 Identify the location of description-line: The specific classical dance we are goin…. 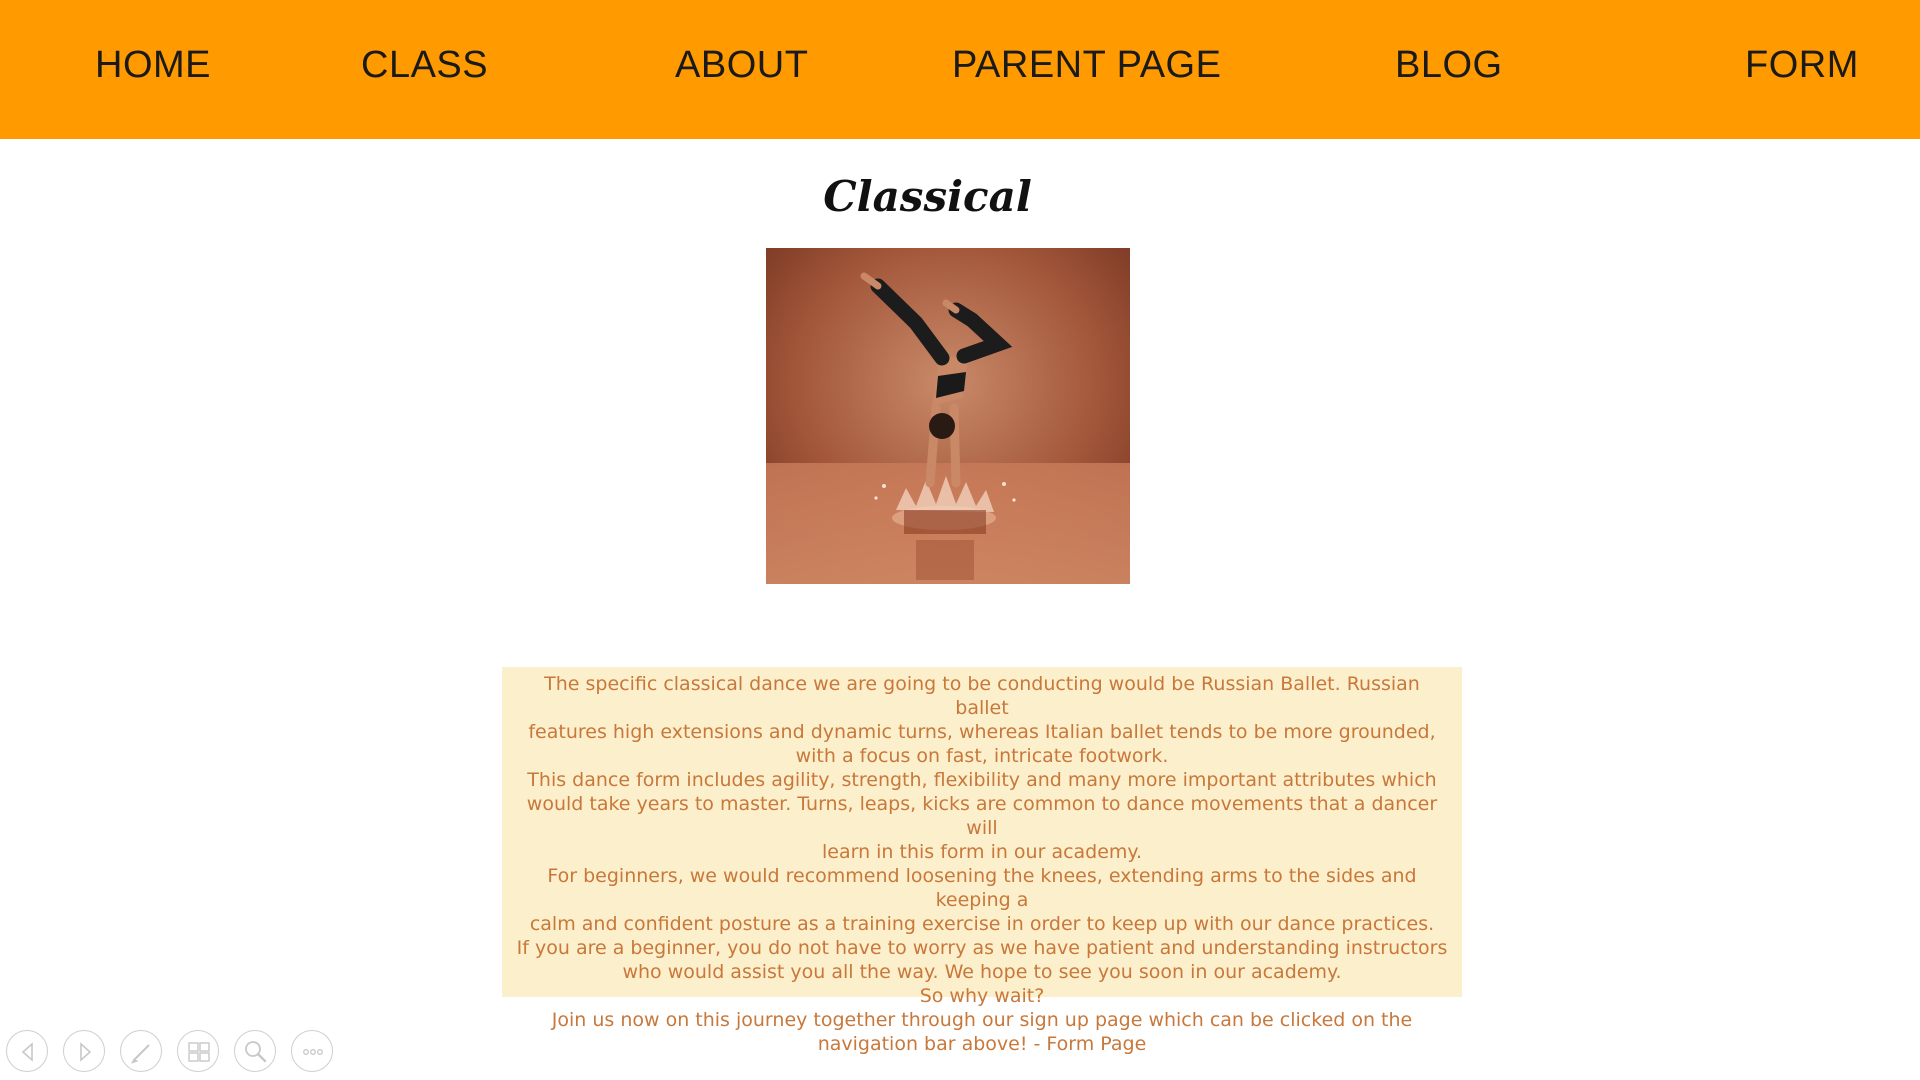
(982, 696).